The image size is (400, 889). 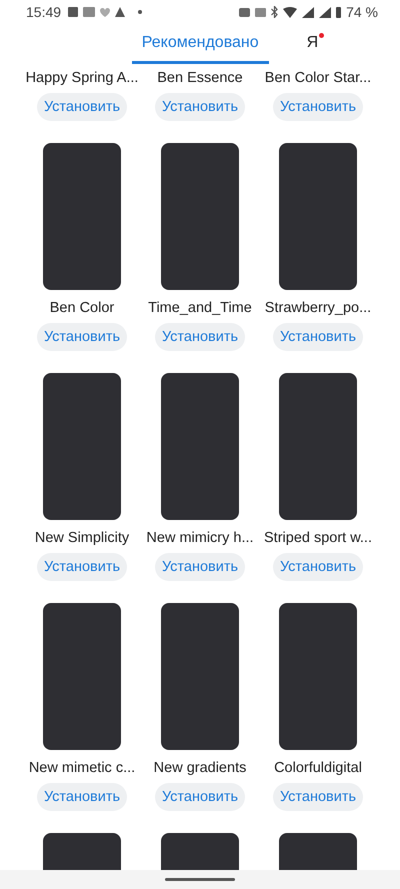 What do you see at coordinates (82, 538) in the screenshot?
I see `watch-face-title: New Simplicity` at bounding box center [82, 538].